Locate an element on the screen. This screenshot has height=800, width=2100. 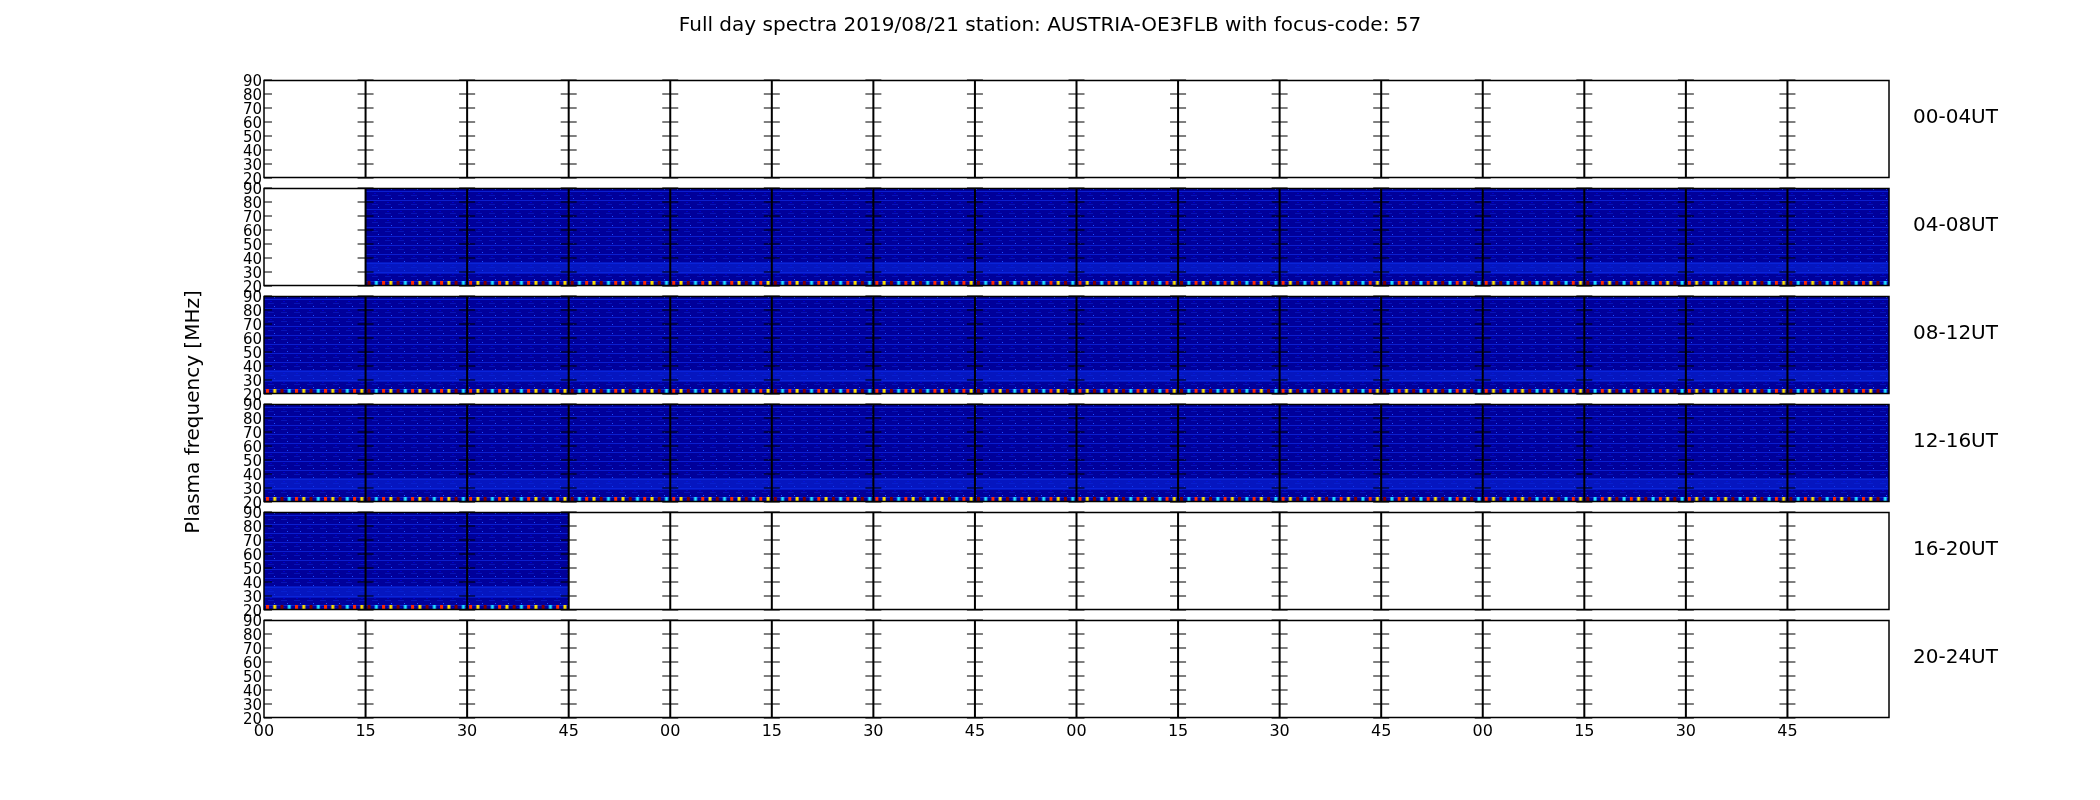
time-range-label: 12-16UT is located at coordinates (1955, 439).